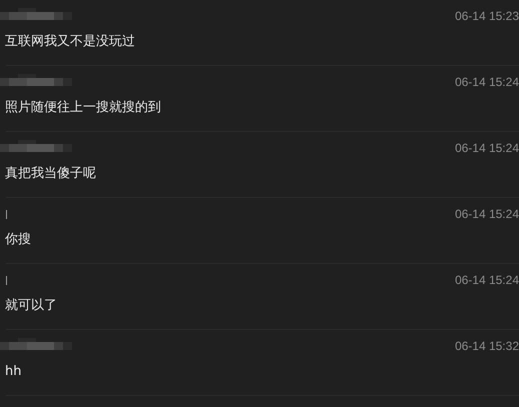  Describe the element at coordinates (18, 239) in the screenshot. I see `message-text: 你搜` at that location.